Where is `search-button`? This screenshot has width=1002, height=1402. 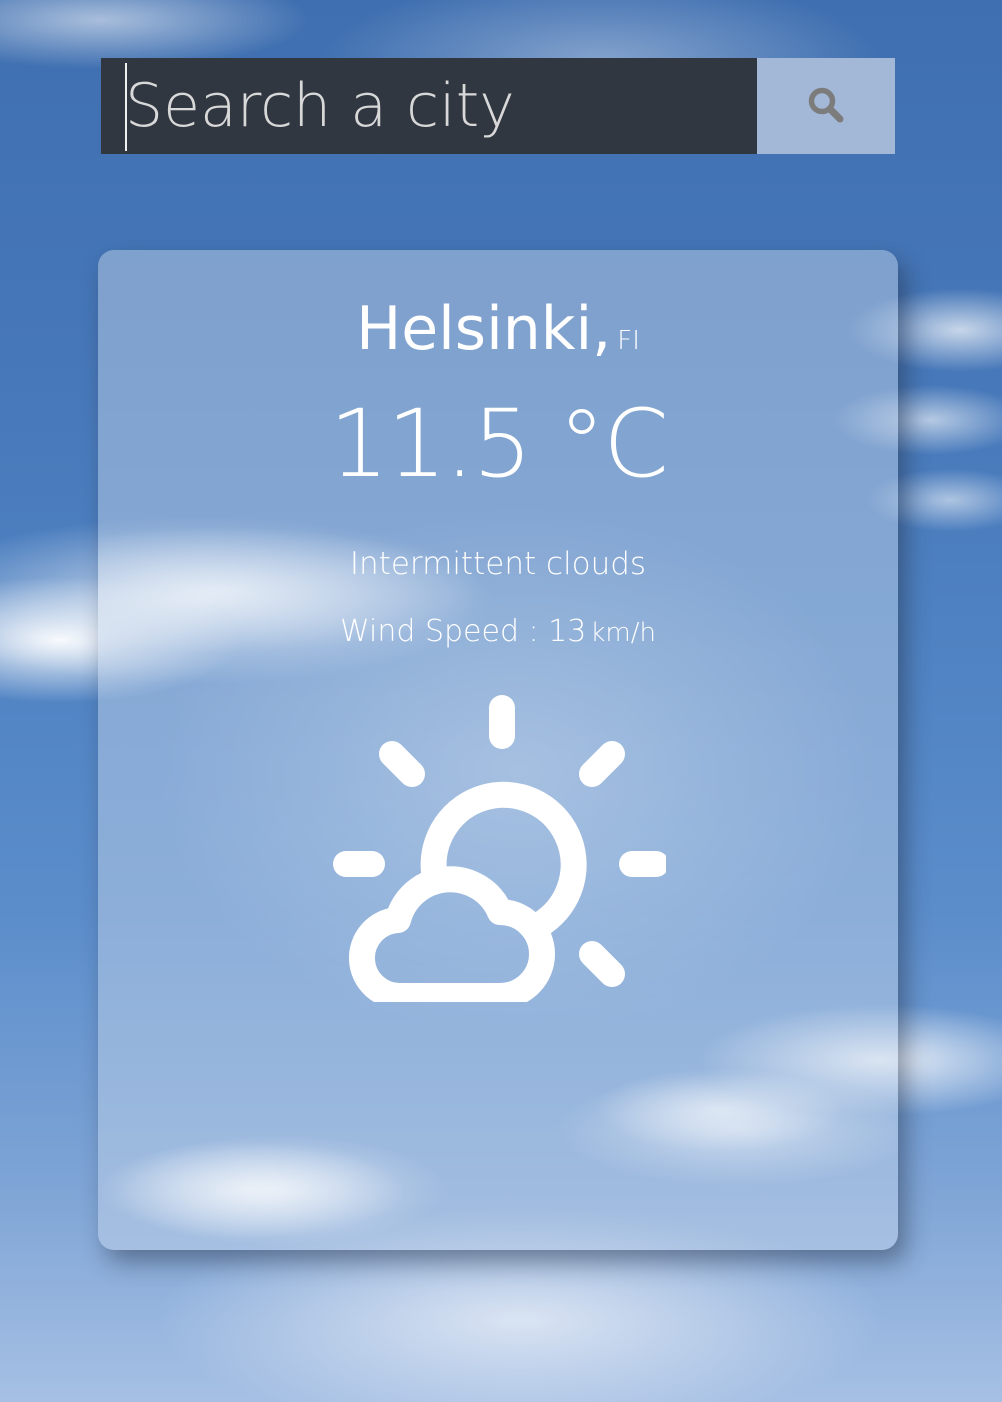 search-button is located at coordinates (826, 106).